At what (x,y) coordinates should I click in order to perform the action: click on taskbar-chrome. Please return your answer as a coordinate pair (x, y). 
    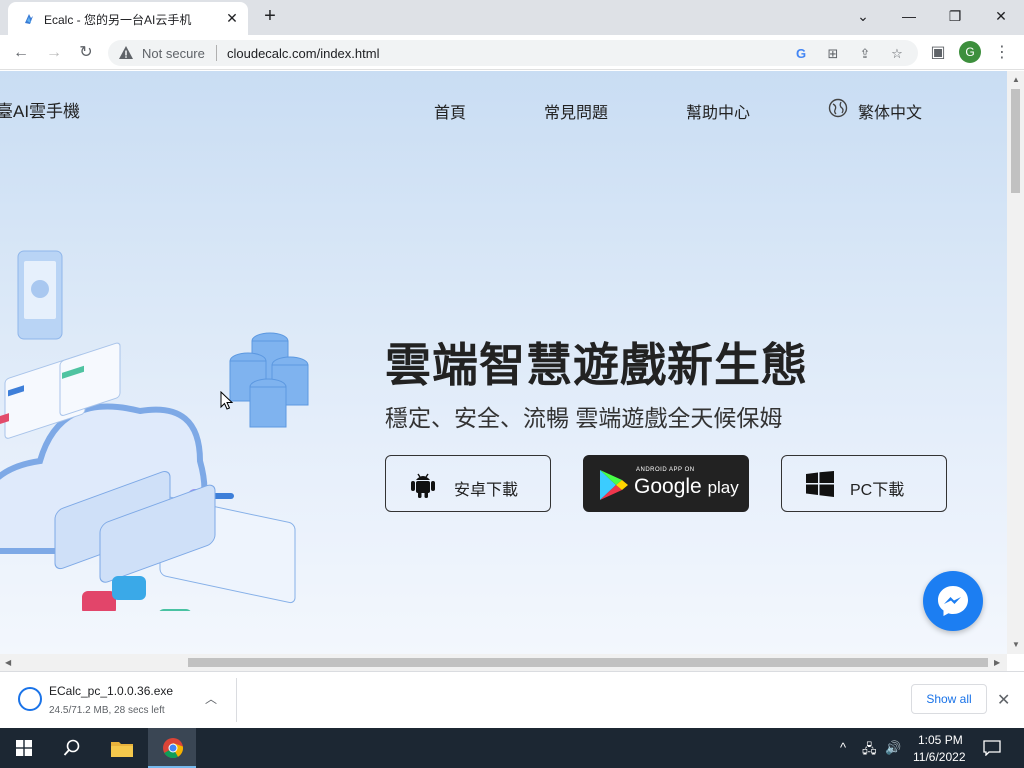
    Looking at the image, I should click on (172, 748).